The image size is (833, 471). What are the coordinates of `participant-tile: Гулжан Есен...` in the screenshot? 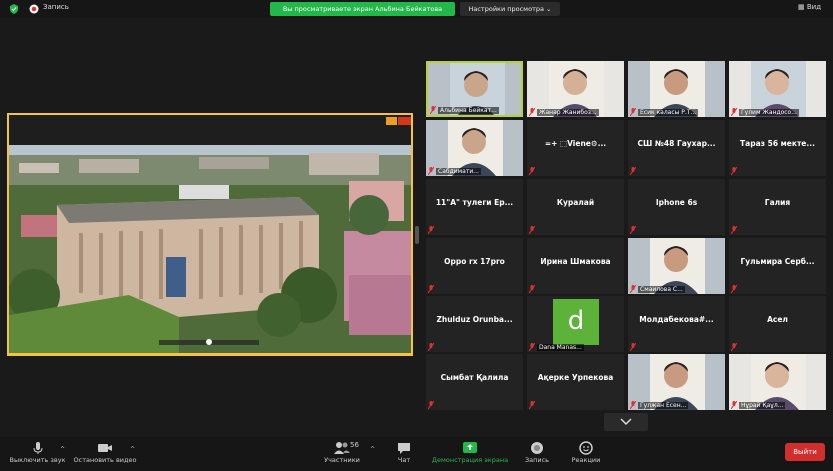 It's located at (676, 382).